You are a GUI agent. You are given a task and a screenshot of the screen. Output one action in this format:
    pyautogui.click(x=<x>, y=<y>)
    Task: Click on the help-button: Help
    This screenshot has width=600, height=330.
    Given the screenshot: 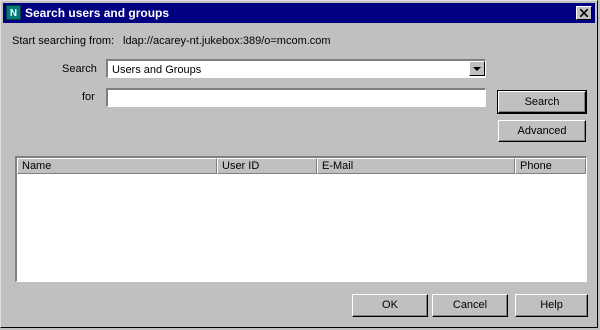 What is the action you would take?
    pyautogui.click(x=551, y=305)
    